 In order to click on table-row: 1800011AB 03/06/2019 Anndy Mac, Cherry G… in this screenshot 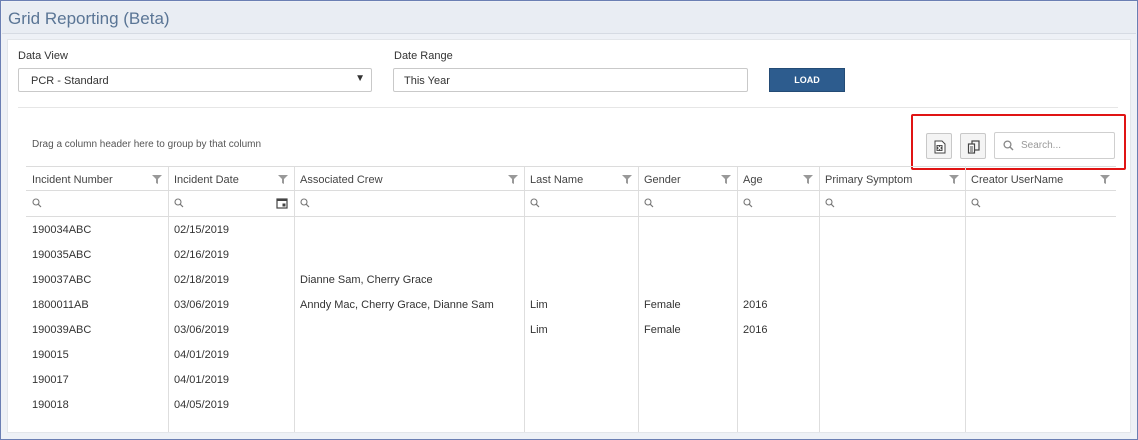, I will do `click(571, 305)`.